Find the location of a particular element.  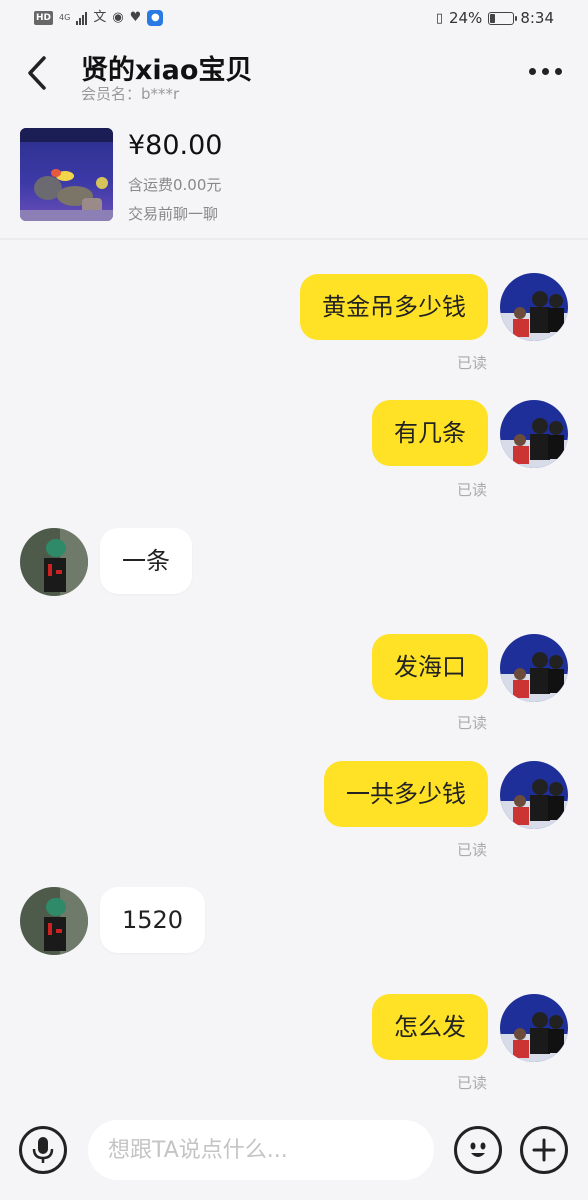

voice-button is located at coordinates (43, 1150).